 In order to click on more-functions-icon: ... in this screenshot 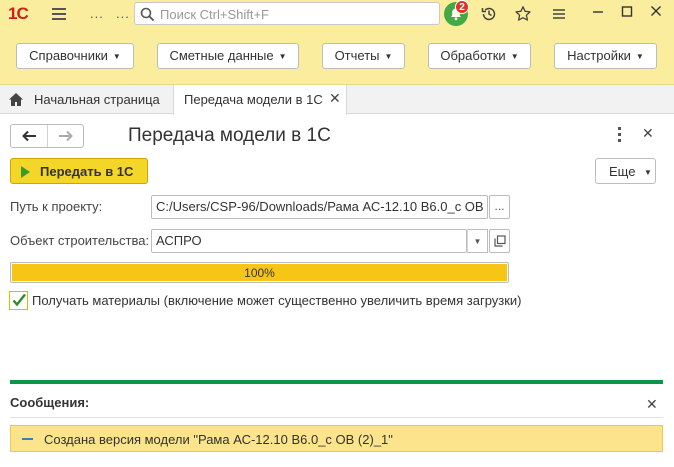, I will do `click(123, 13)`.